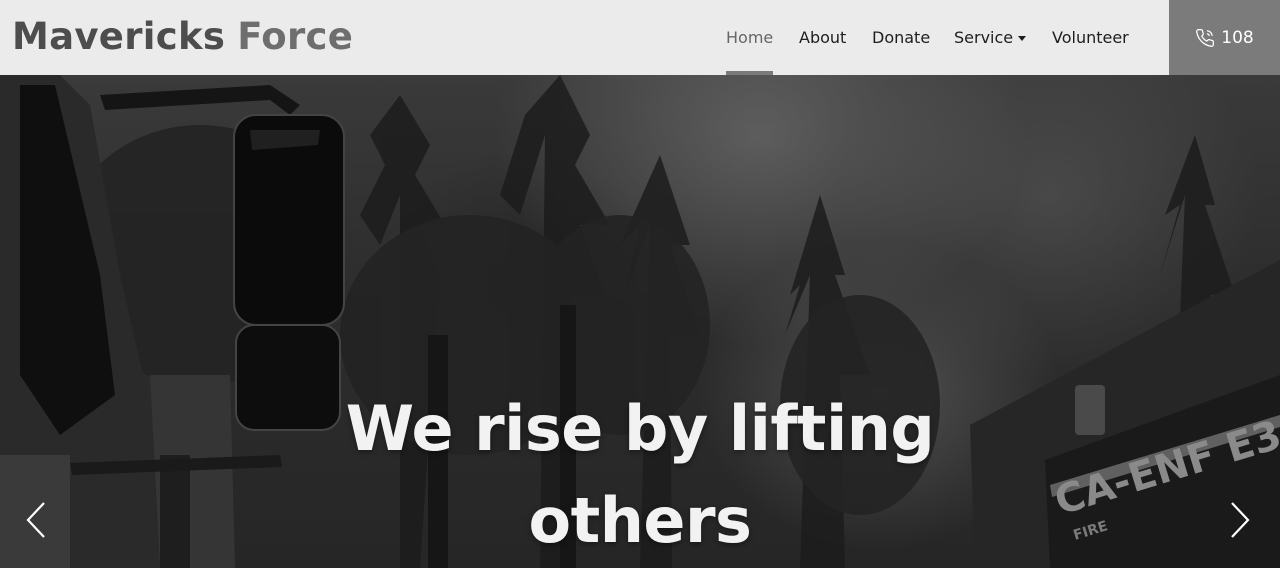 The width and height of the screenshot is (1280, 568). What do you see at coordinates (640, 428) in the screenshot?
I see `hero-headline-line1: We rise by lifting` at bounding box center [640, 428].